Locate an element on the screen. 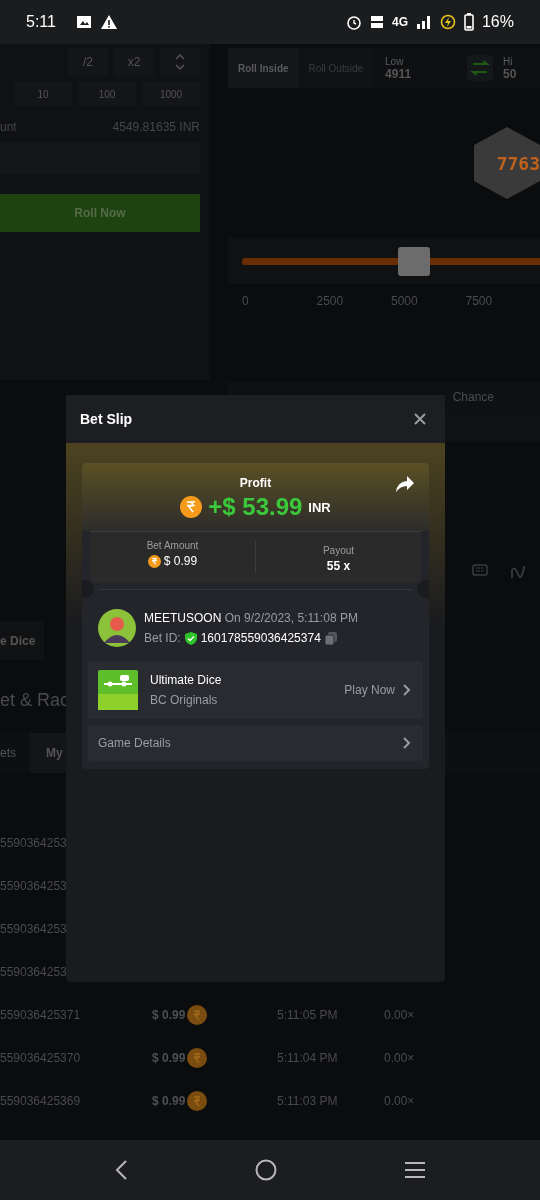 The image size is (540, 1200). time-cell-text: 5:11:05 PM is located at coordinates (308, 1014).